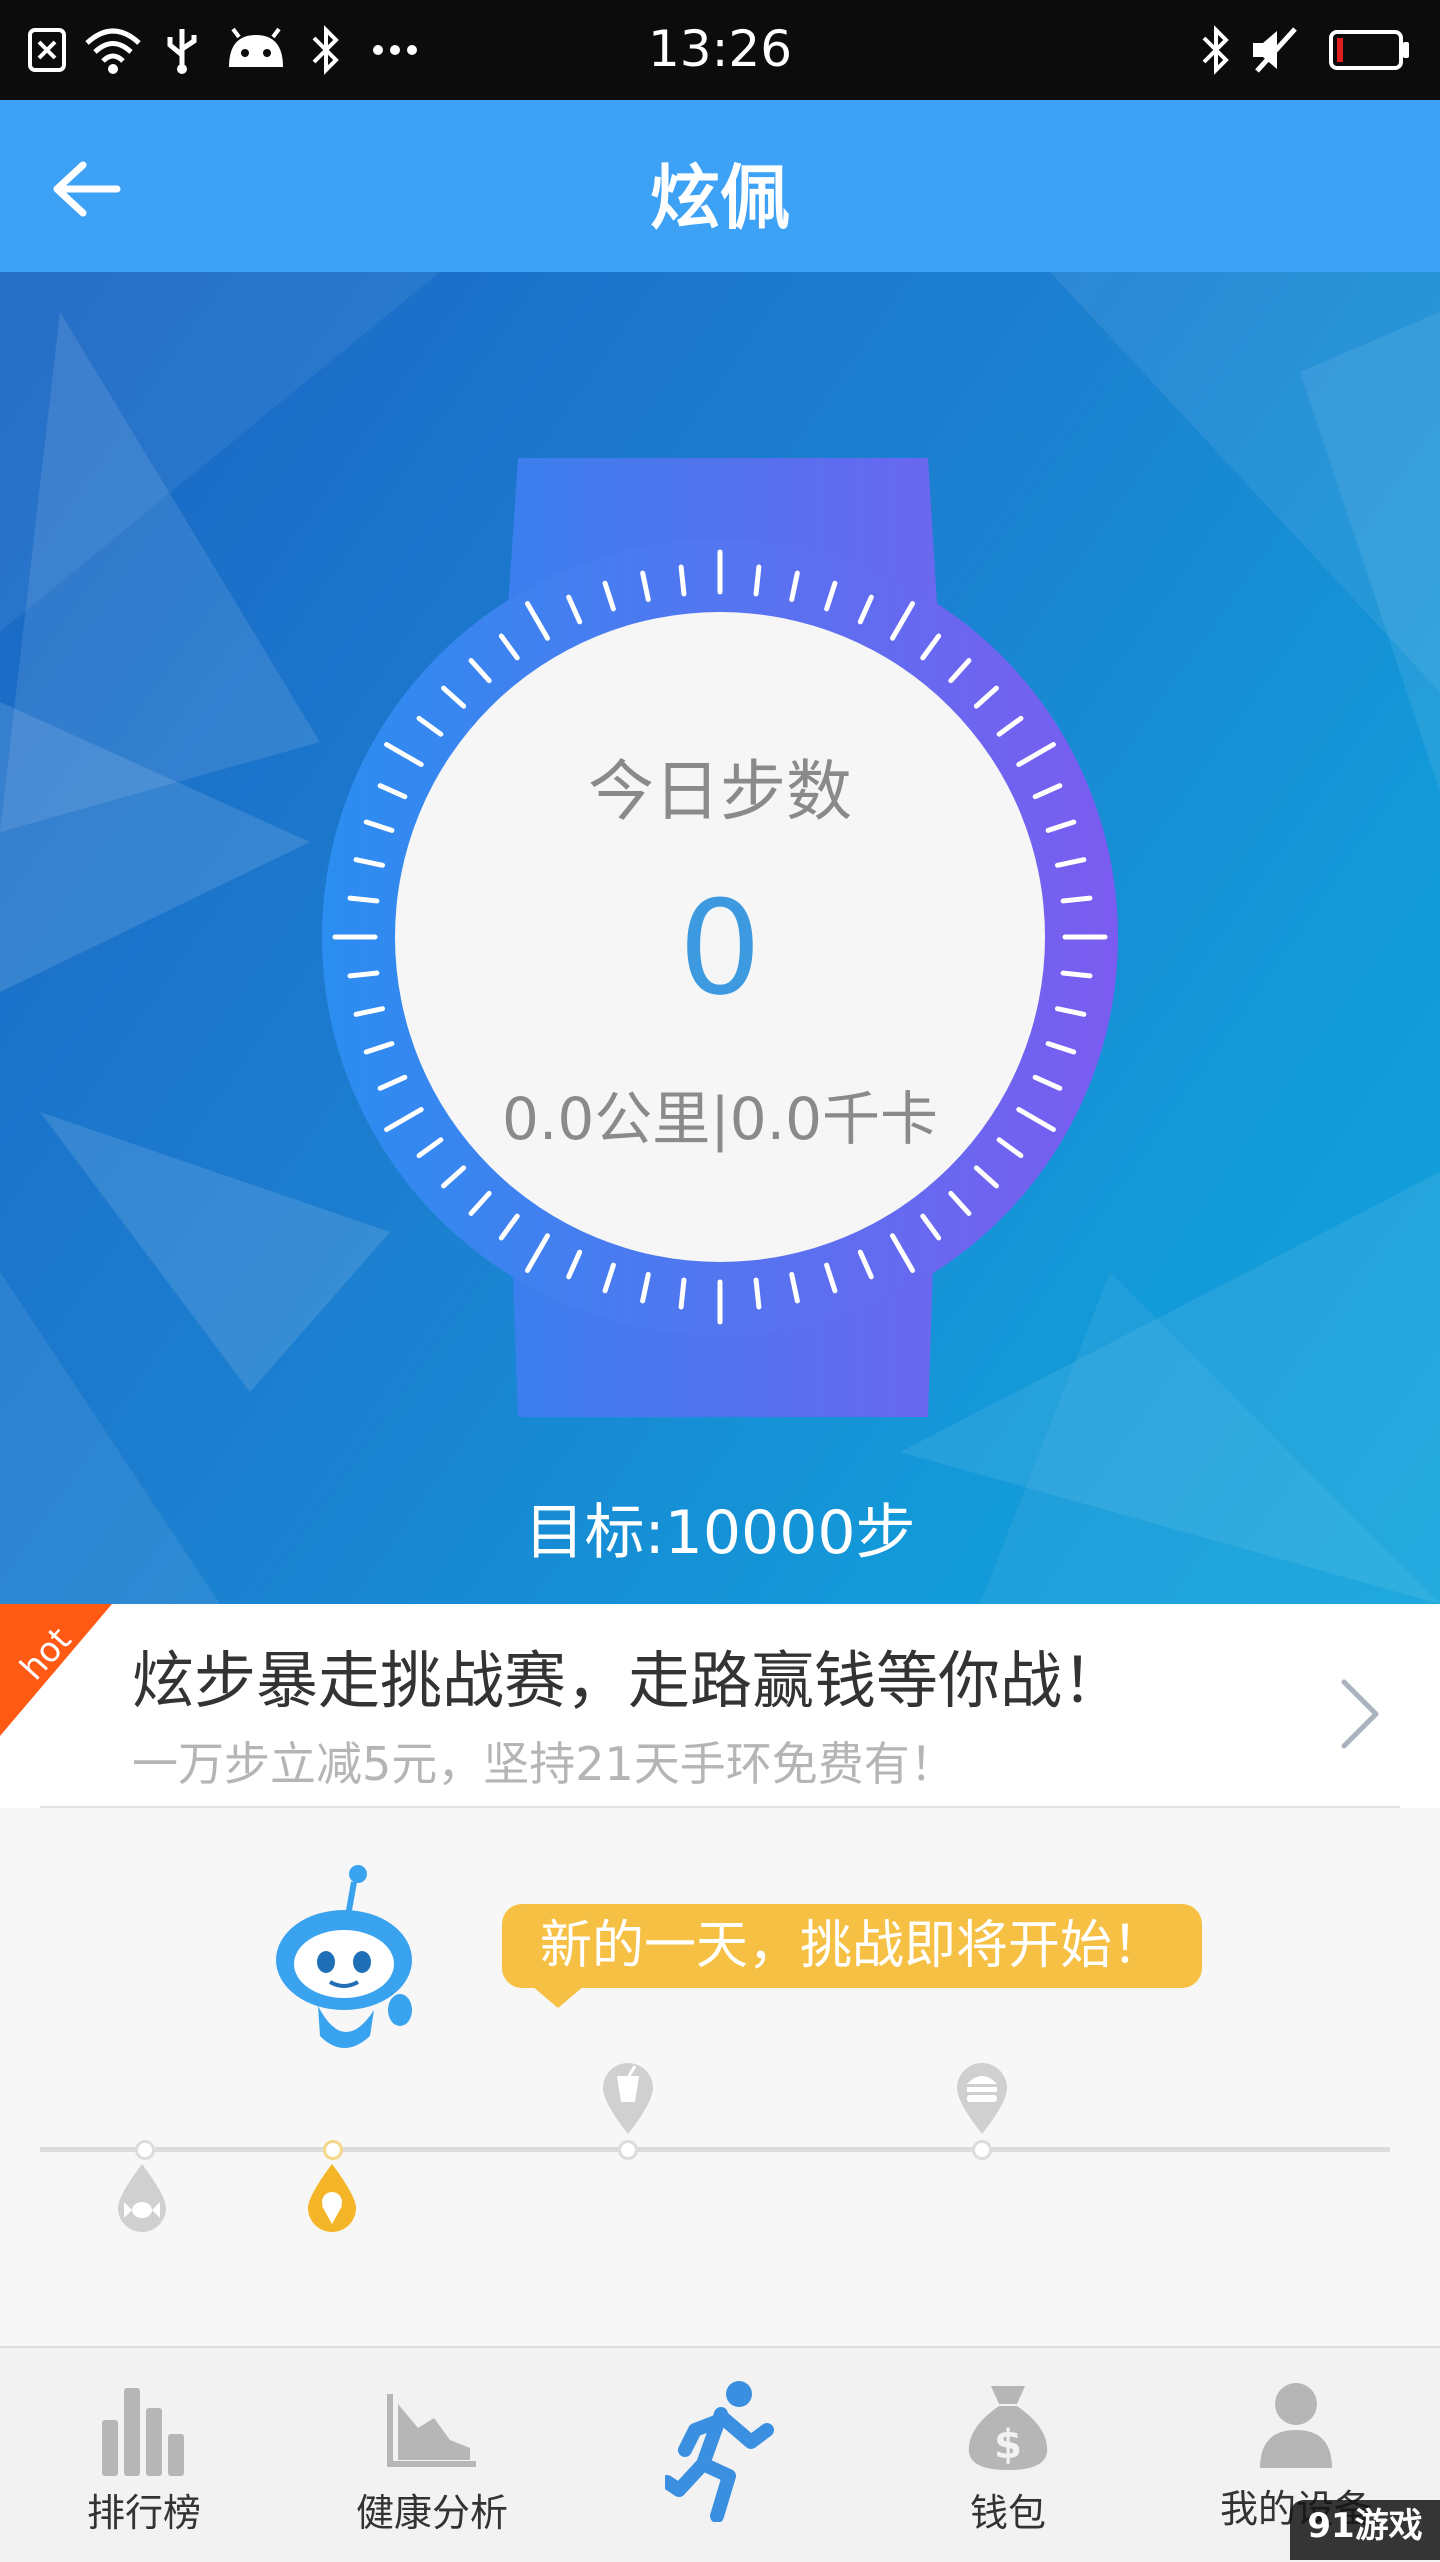 This screenshot has width=1440, height=2562. Describe the element at coordinates (1296, 2425) in the screenshot. I see `person-icon` at that location.